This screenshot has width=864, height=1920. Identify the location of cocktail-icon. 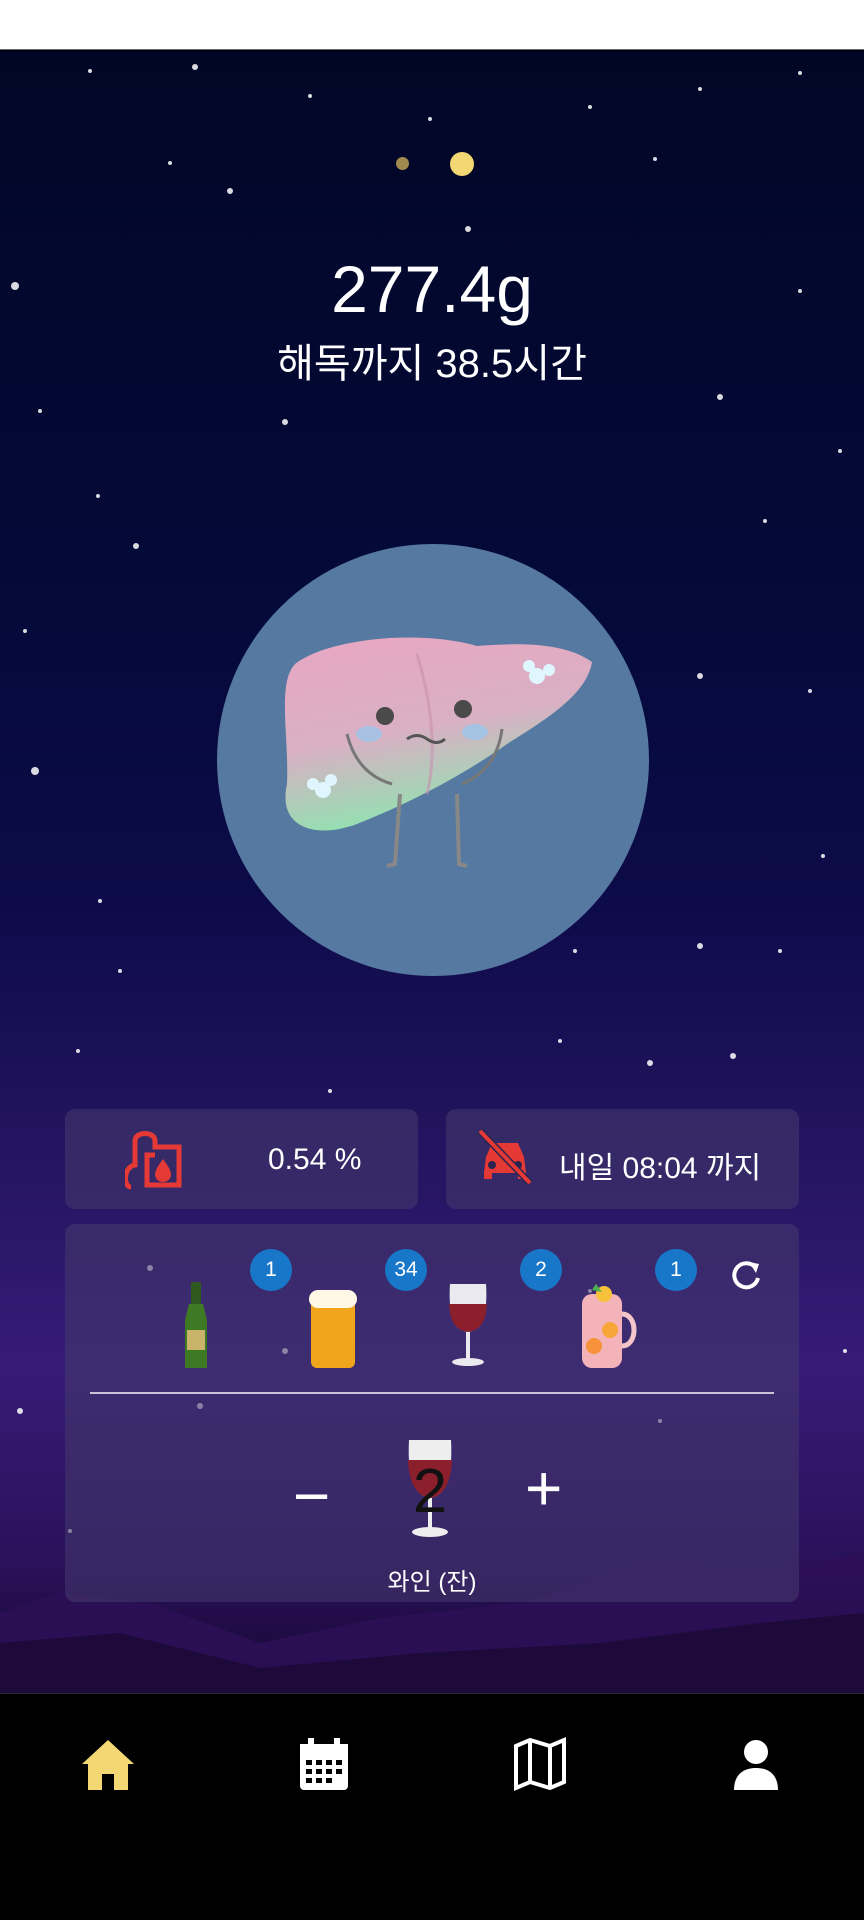
(609, 1326).